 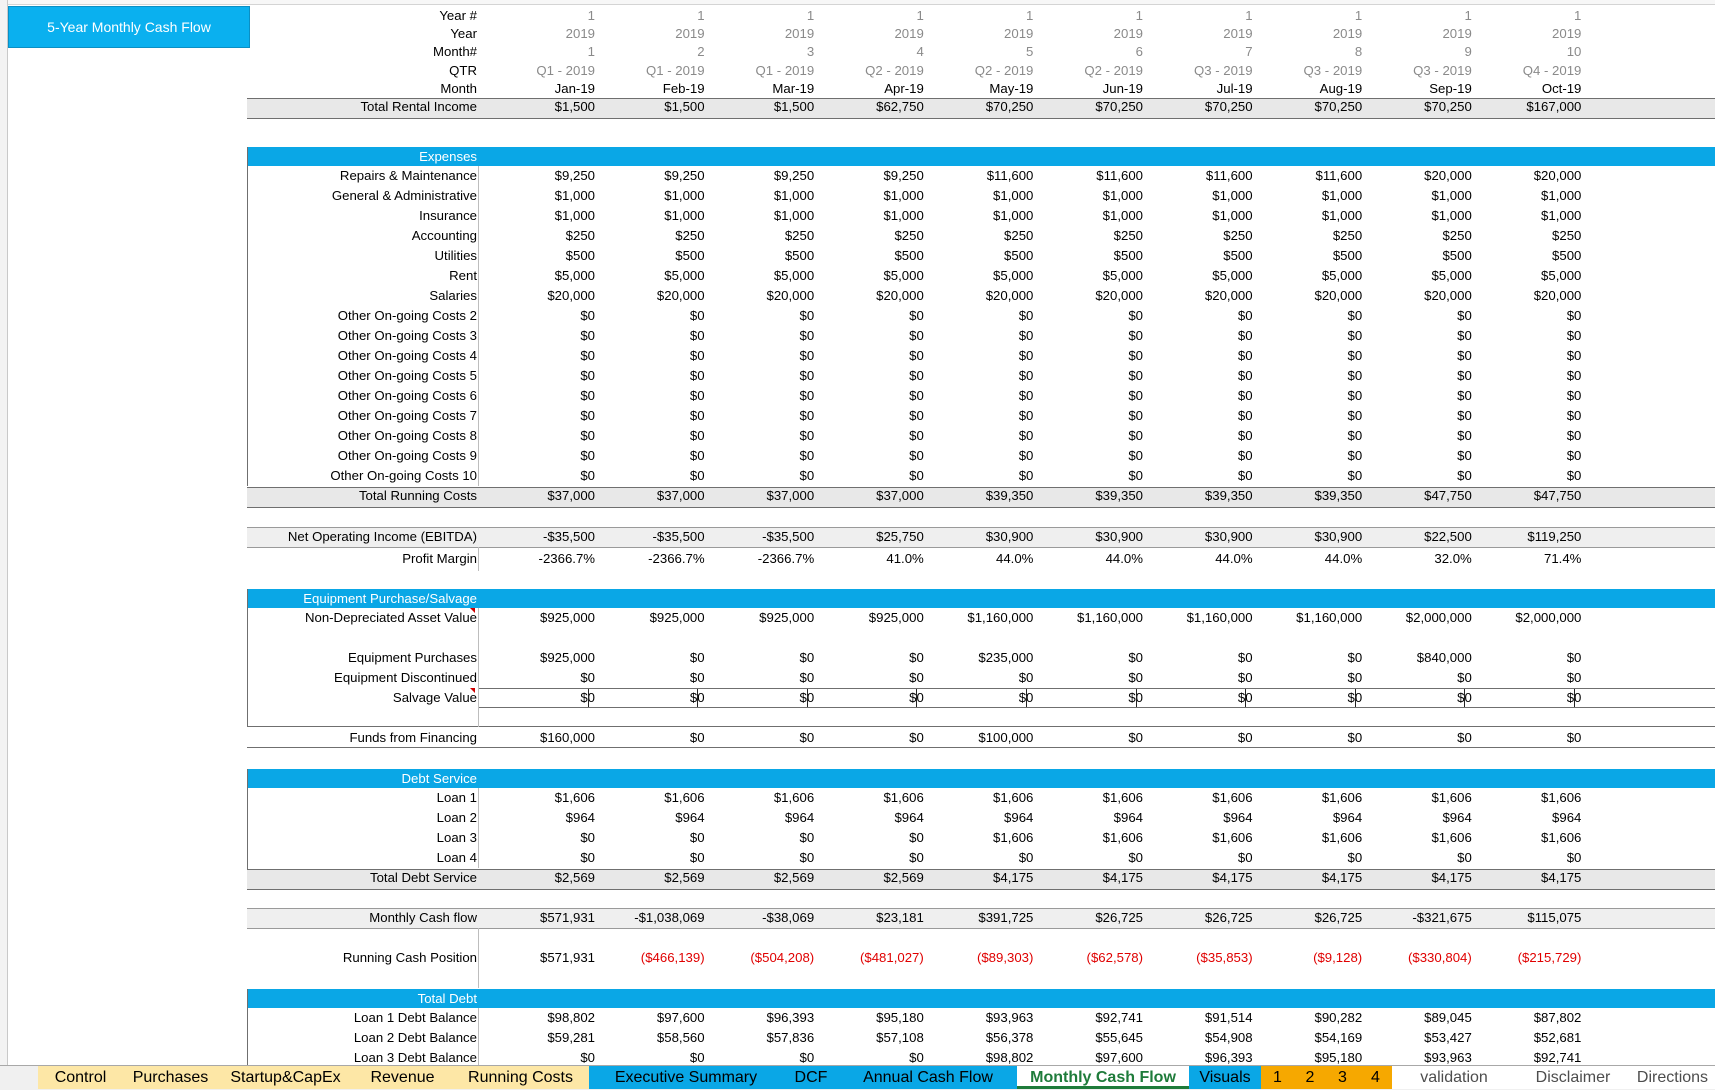 What do you see at coordinates (646, 52) in the screenshot?
I see `header-row-cell: 2` at bounding box center [646, 52].